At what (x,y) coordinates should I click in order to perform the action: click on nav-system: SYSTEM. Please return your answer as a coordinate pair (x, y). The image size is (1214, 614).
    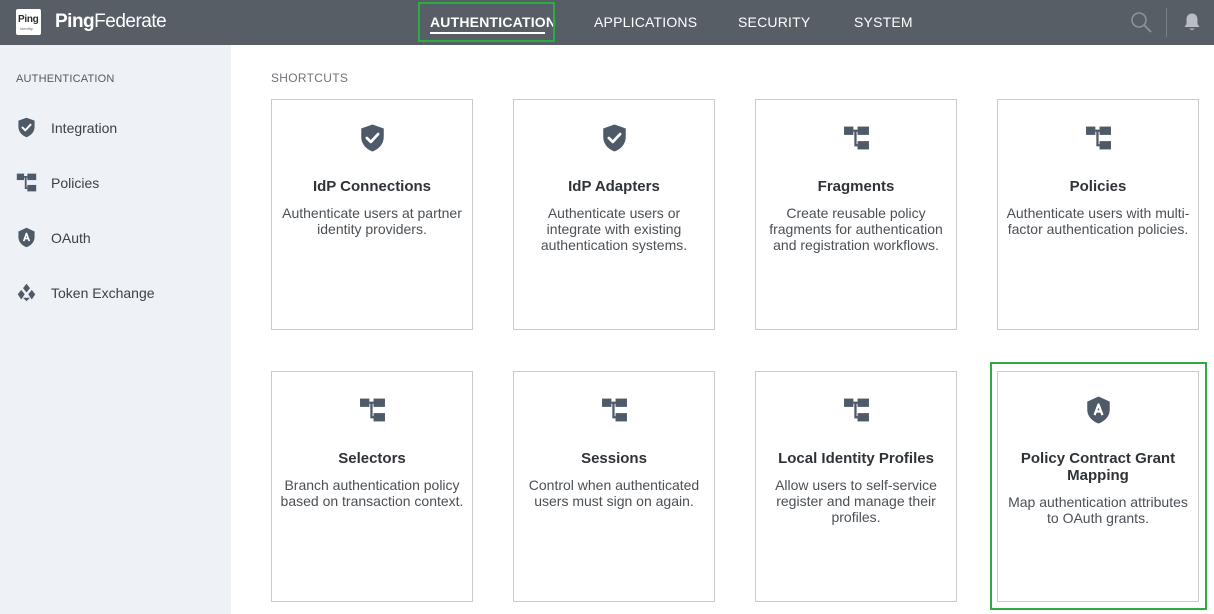
    Looking at the image, I should click on (883, 22).